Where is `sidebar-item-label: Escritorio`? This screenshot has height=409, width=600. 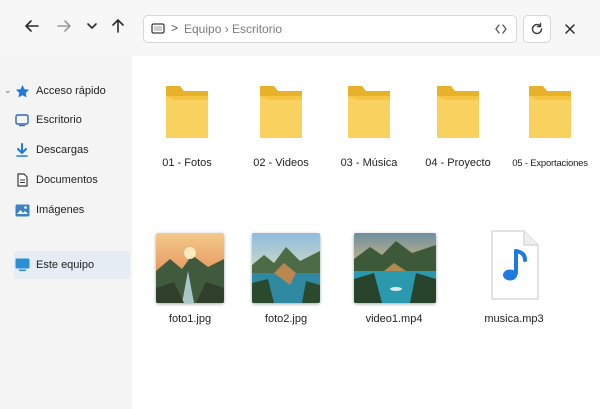 sidebar-item-label: Escritorio is located at coordinates (59, 120).